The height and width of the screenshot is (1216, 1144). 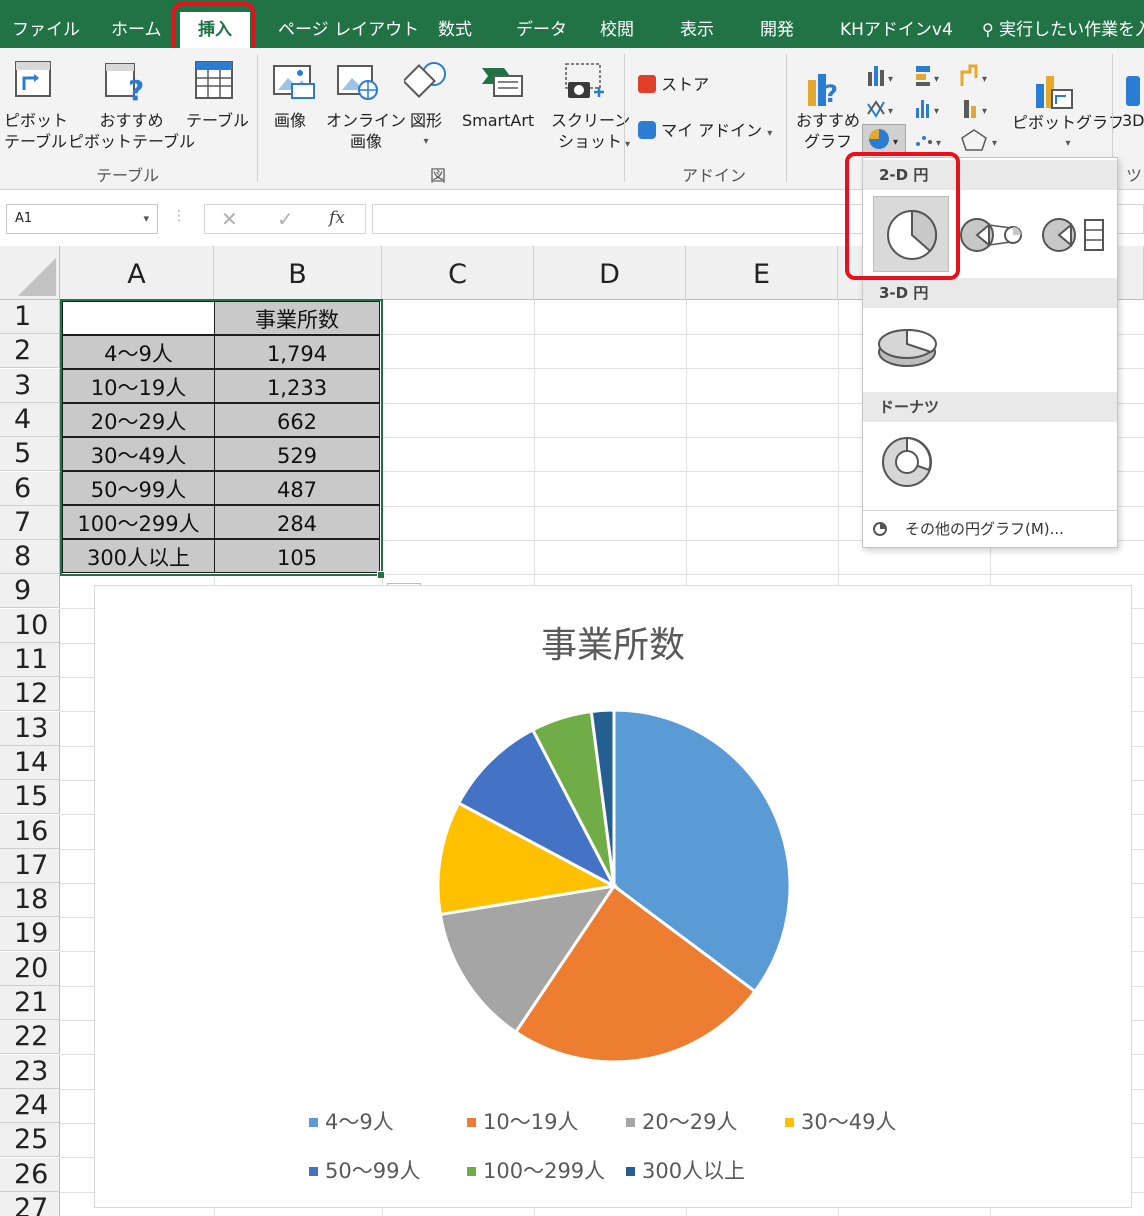 What do you see at coordinates (30, 591) in the screenshot?
I see `row-header-9: 9` at bounding box center [30, 591].